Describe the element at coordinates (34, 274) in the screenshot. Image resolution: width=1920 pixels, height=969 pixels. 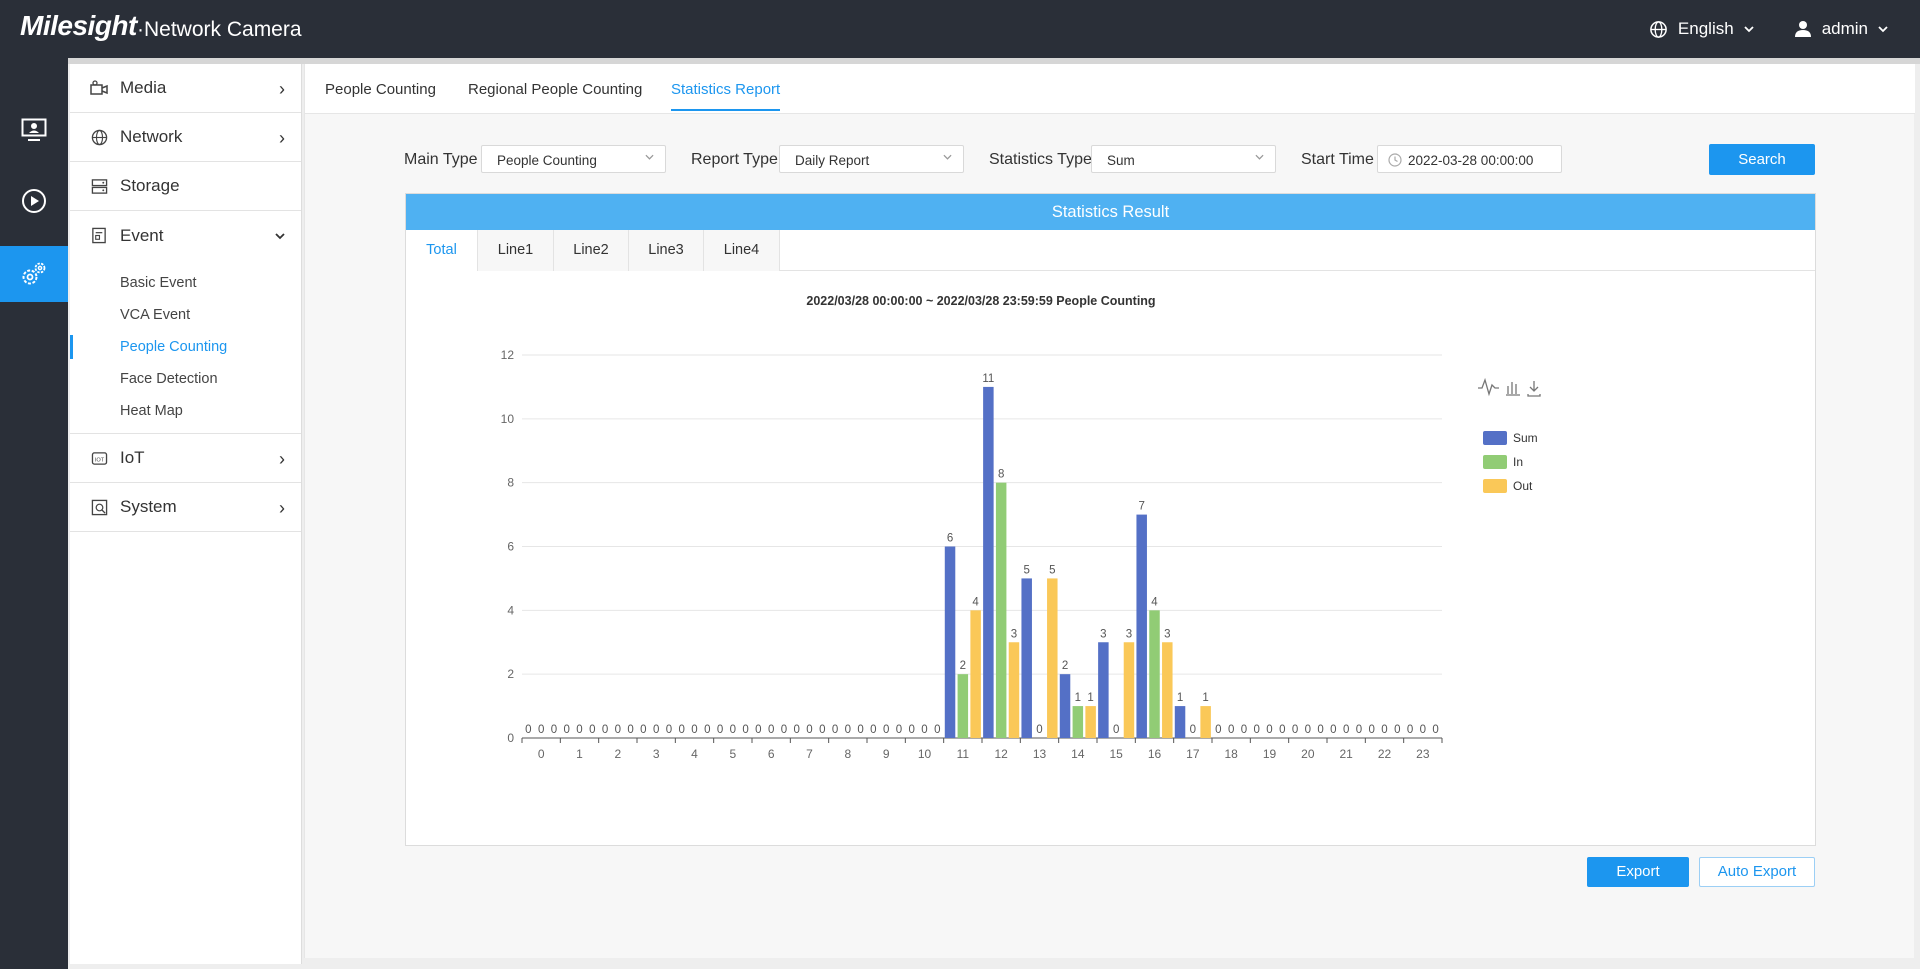
I see `settings-button` at that location.